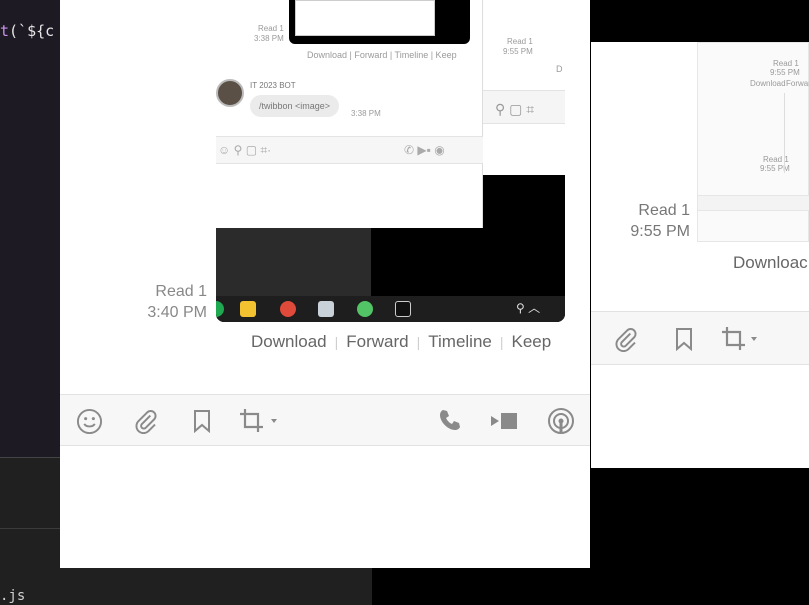 This screenshot has width=809, height=605. What do you see at coordinates (450, 420) in the screenshot?
I see `phone-icon` at bounding box center [450, 420].